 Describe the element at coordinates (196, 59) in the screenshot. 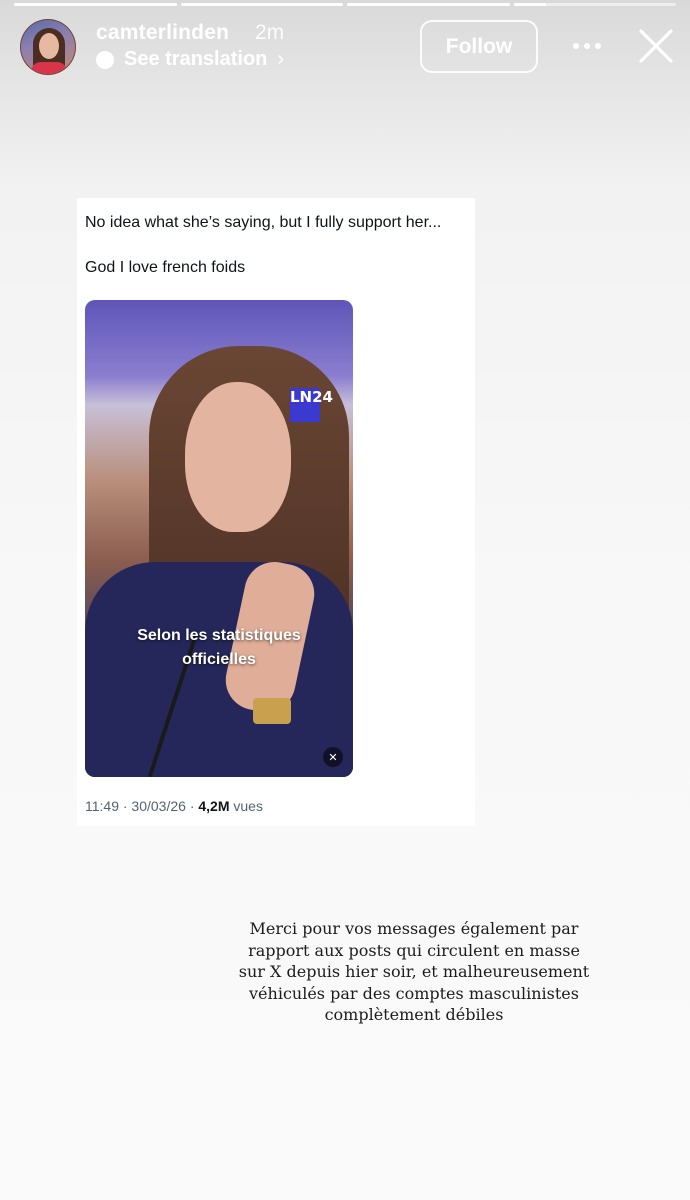

I see `see-translation-label: See translation` at that location.